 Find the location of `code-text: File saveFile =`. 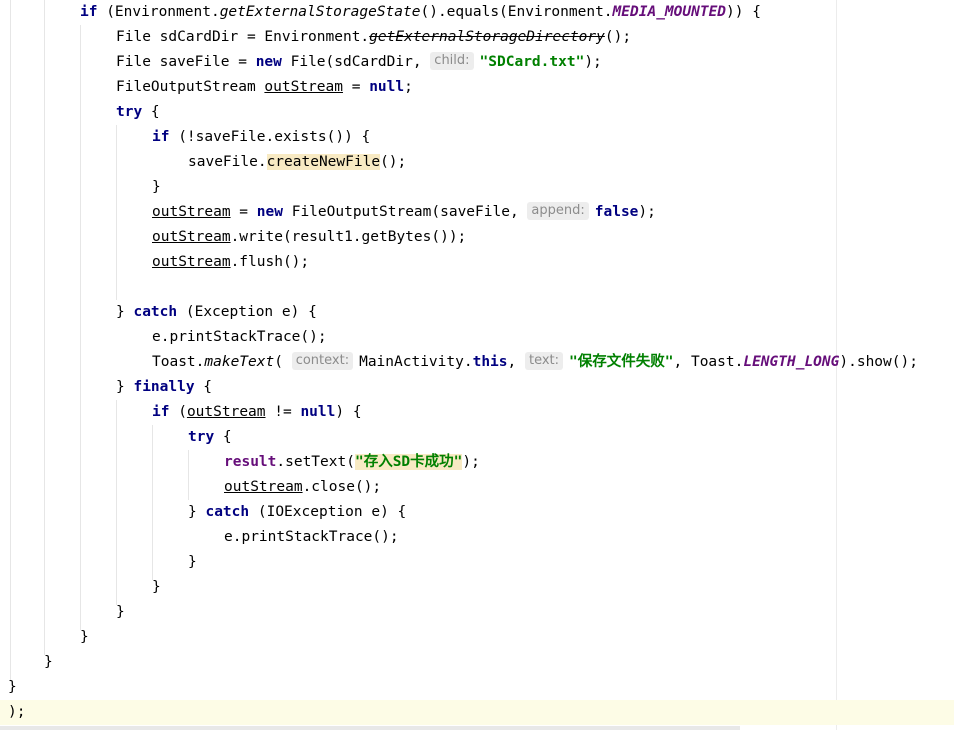

code-text: File saveFile = is located at coordinates (186, 62).